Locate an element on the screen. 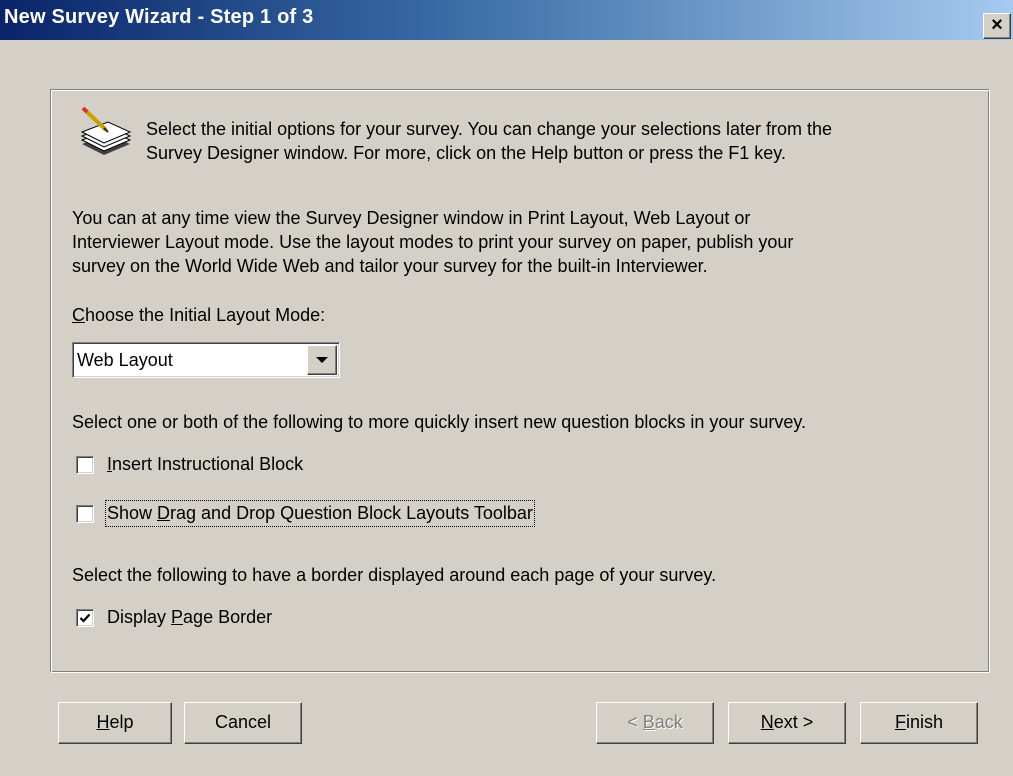 The image size is (1013, 776). layout-mode-mnemonic: C is located at coordinates (78, 315).